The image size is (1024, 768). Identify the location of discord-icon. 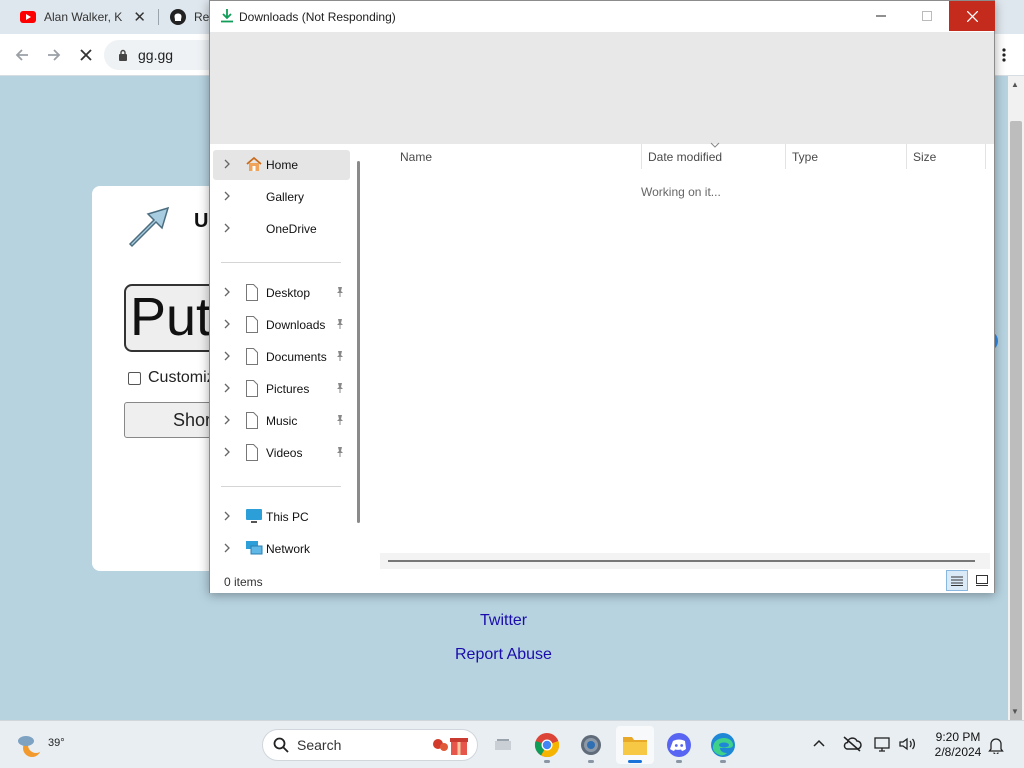
(679, 745).